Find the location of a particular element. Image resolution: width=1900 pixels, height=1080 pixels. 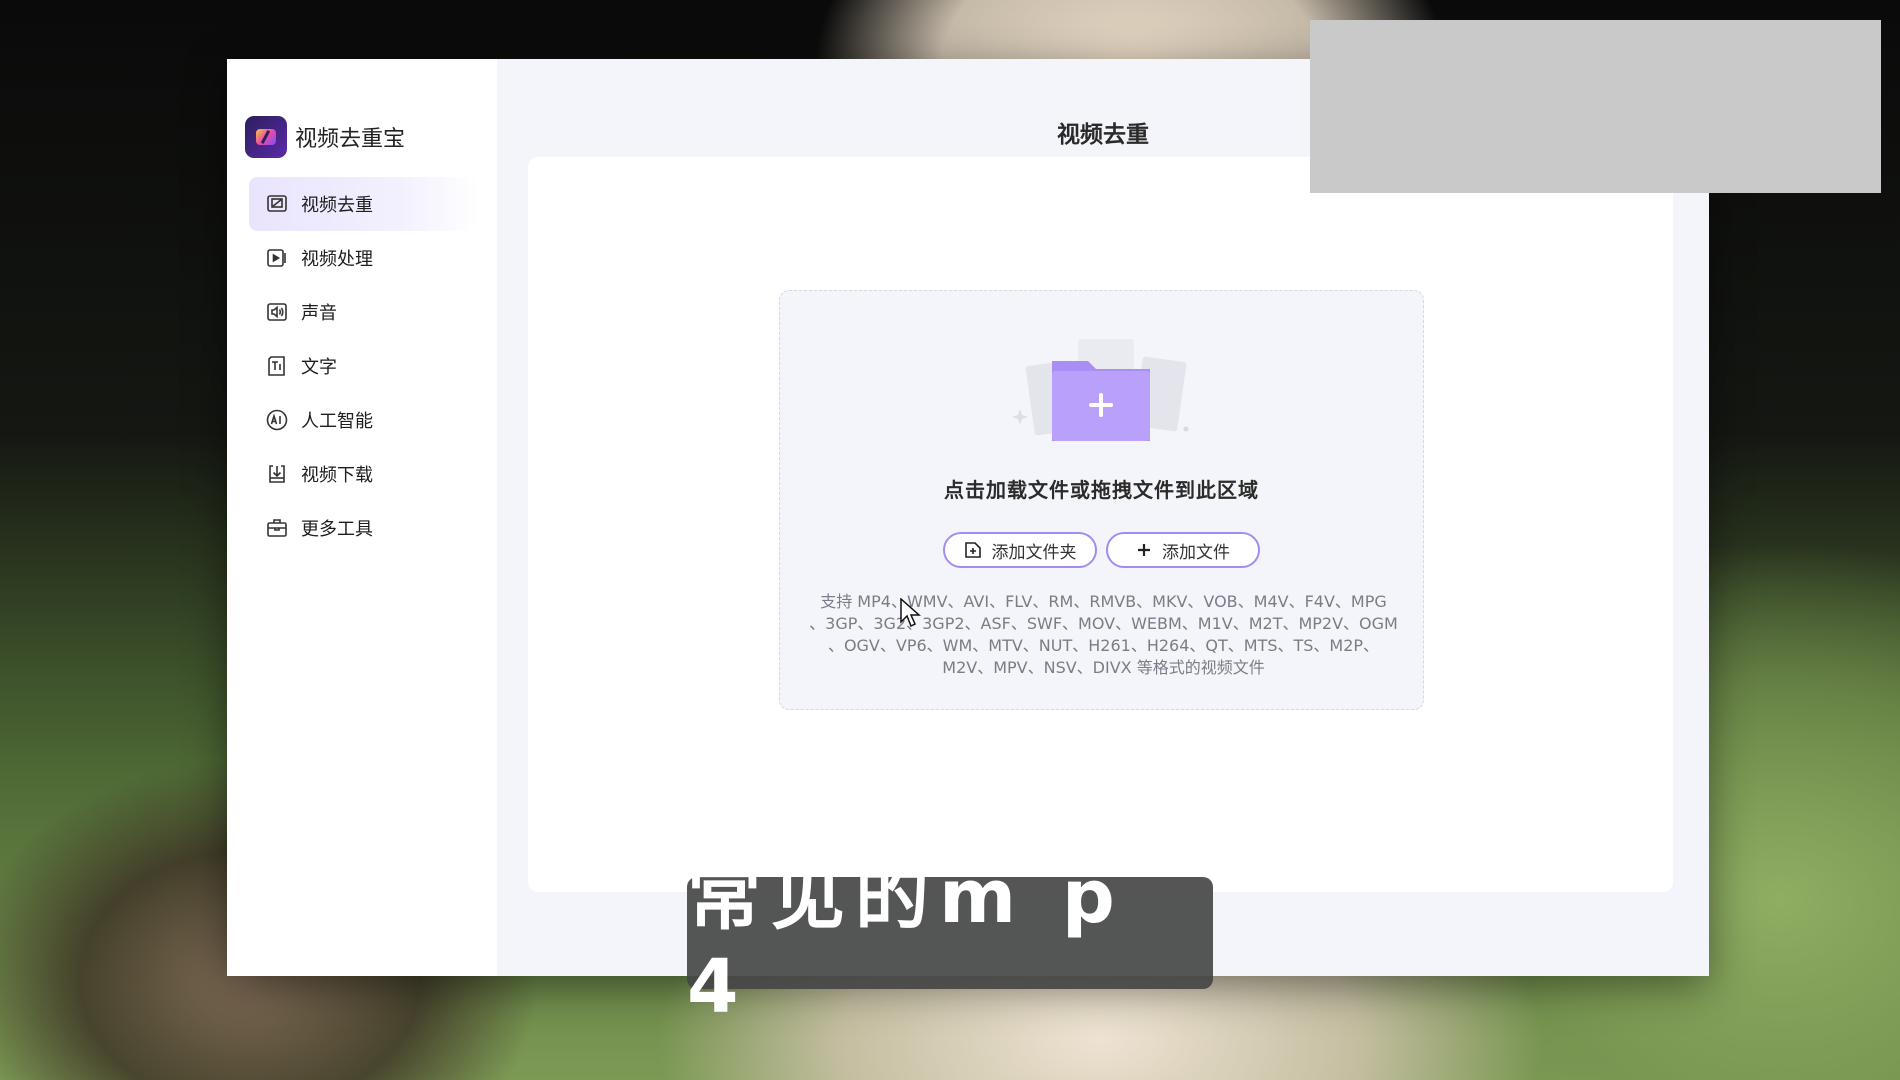

folder-plus-icon is located at coordinates (973, 550).